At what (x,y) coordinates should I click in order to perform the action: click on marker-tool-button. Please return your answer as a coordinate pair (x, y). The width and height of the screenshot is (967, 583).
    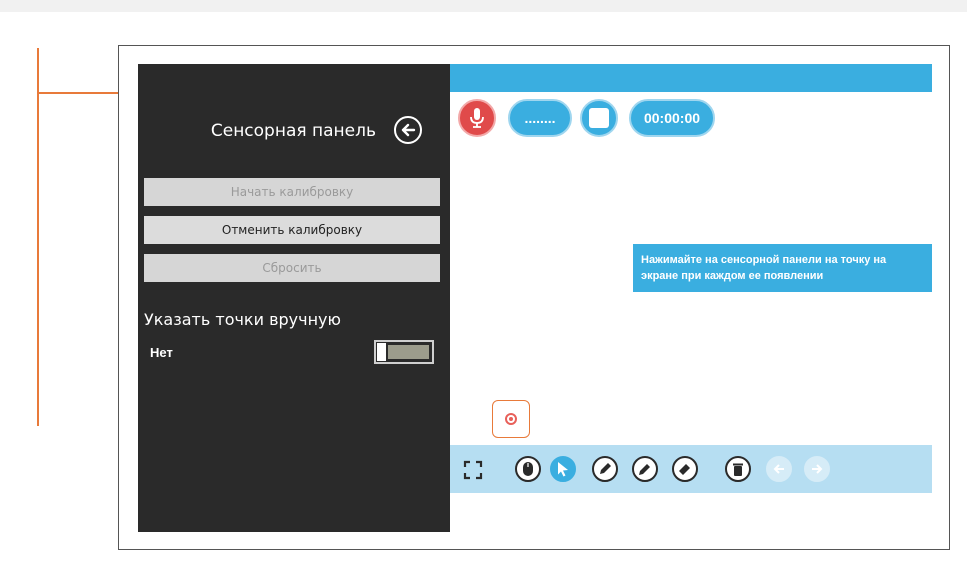
    Looking at the image, I should click on (645, 469).